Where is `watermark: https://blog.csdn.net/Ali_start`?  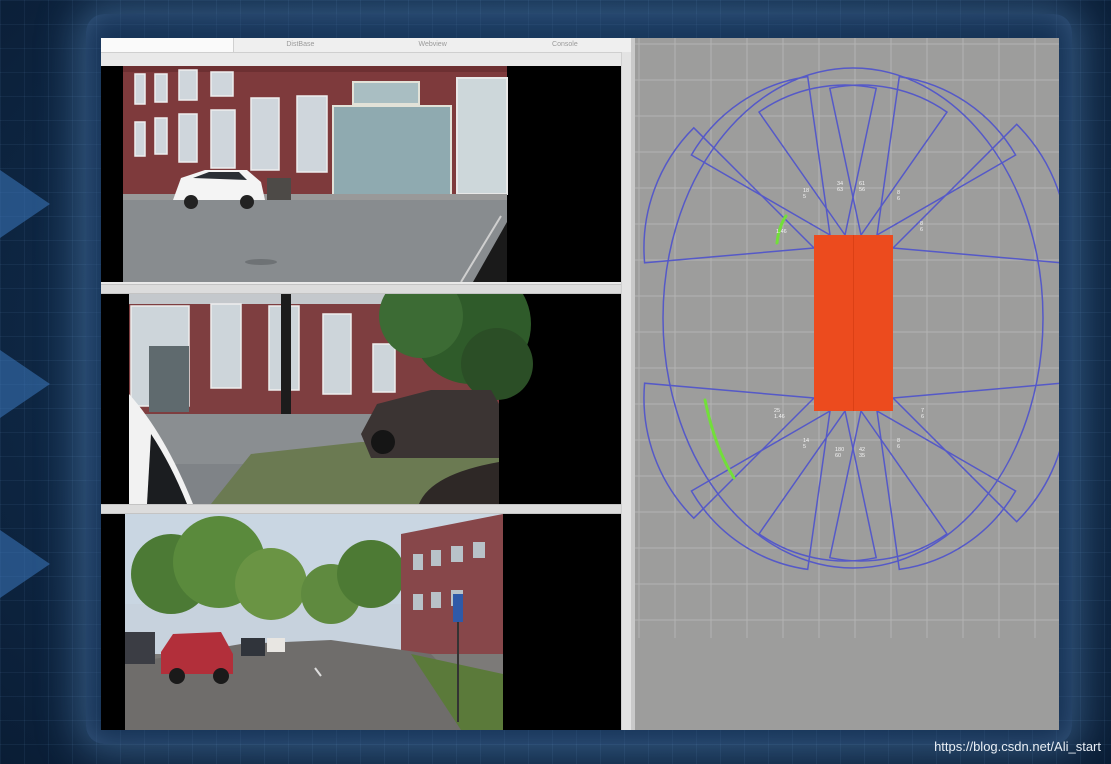 watermark: https://blog.csdn.net/Ali_start is located at coordinates (1017, 746).